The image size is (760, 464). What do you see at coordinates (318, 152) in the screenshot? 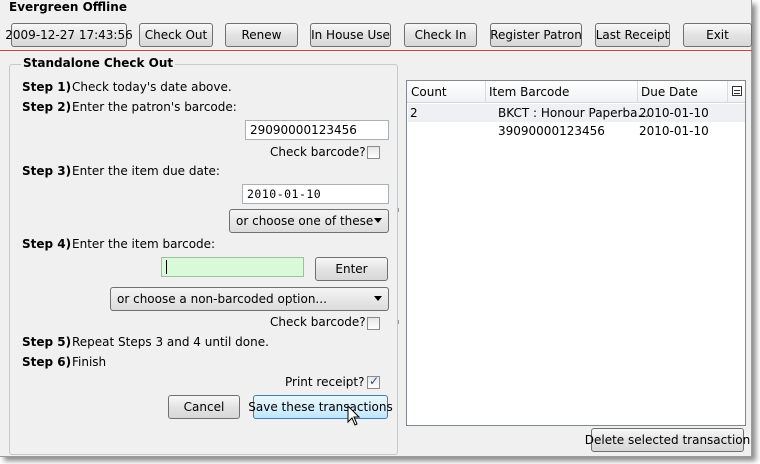
I see `check-patron-barcode-label: Check barcode?` at bounding box center [318, 152].